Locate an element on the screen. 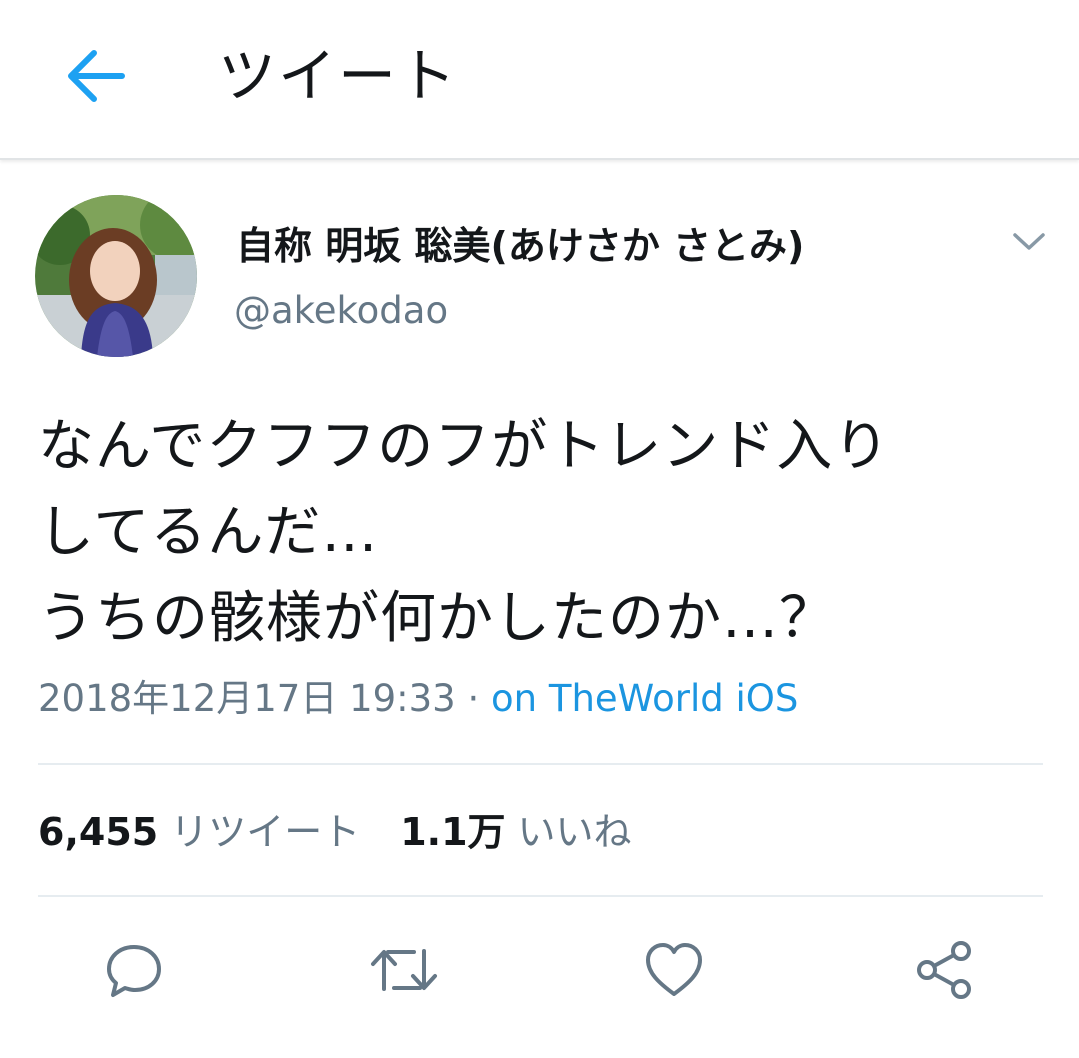 Image resolution: width=1079 pixels, height=1058 pixels. reply-icon is located at coordinates (134, 971).